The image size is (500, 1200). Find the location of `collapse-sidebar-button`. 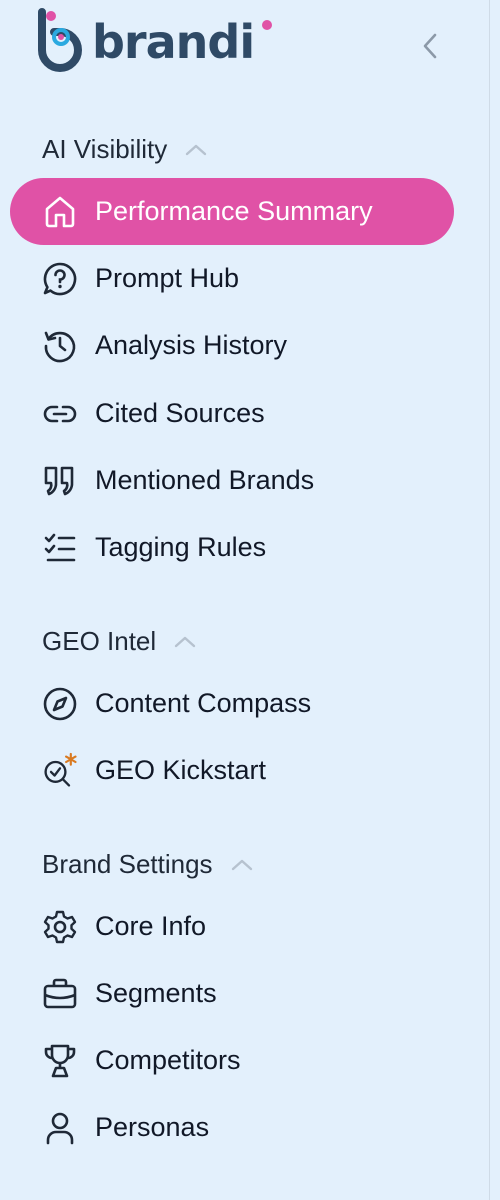

collapse-sidebar-button is located at coordinates (430, 46).